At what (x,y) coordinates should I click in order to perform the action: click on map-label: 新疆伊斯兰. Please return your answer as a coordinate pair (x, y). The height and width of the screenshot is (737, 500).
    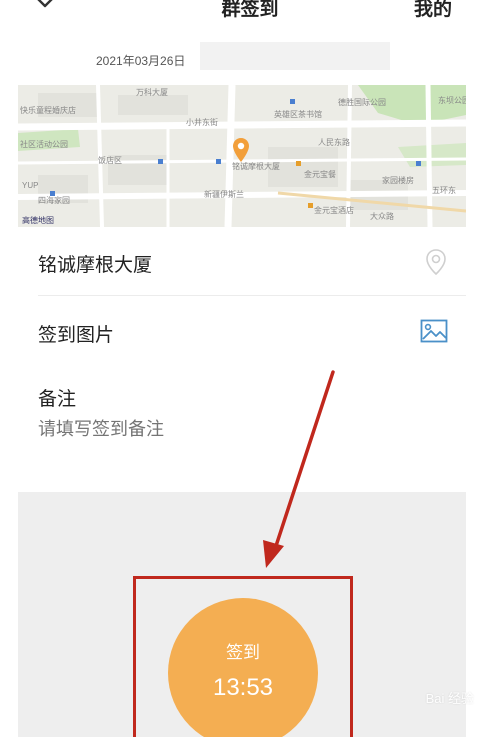
    Looking at the image, I should click on (224, 194).